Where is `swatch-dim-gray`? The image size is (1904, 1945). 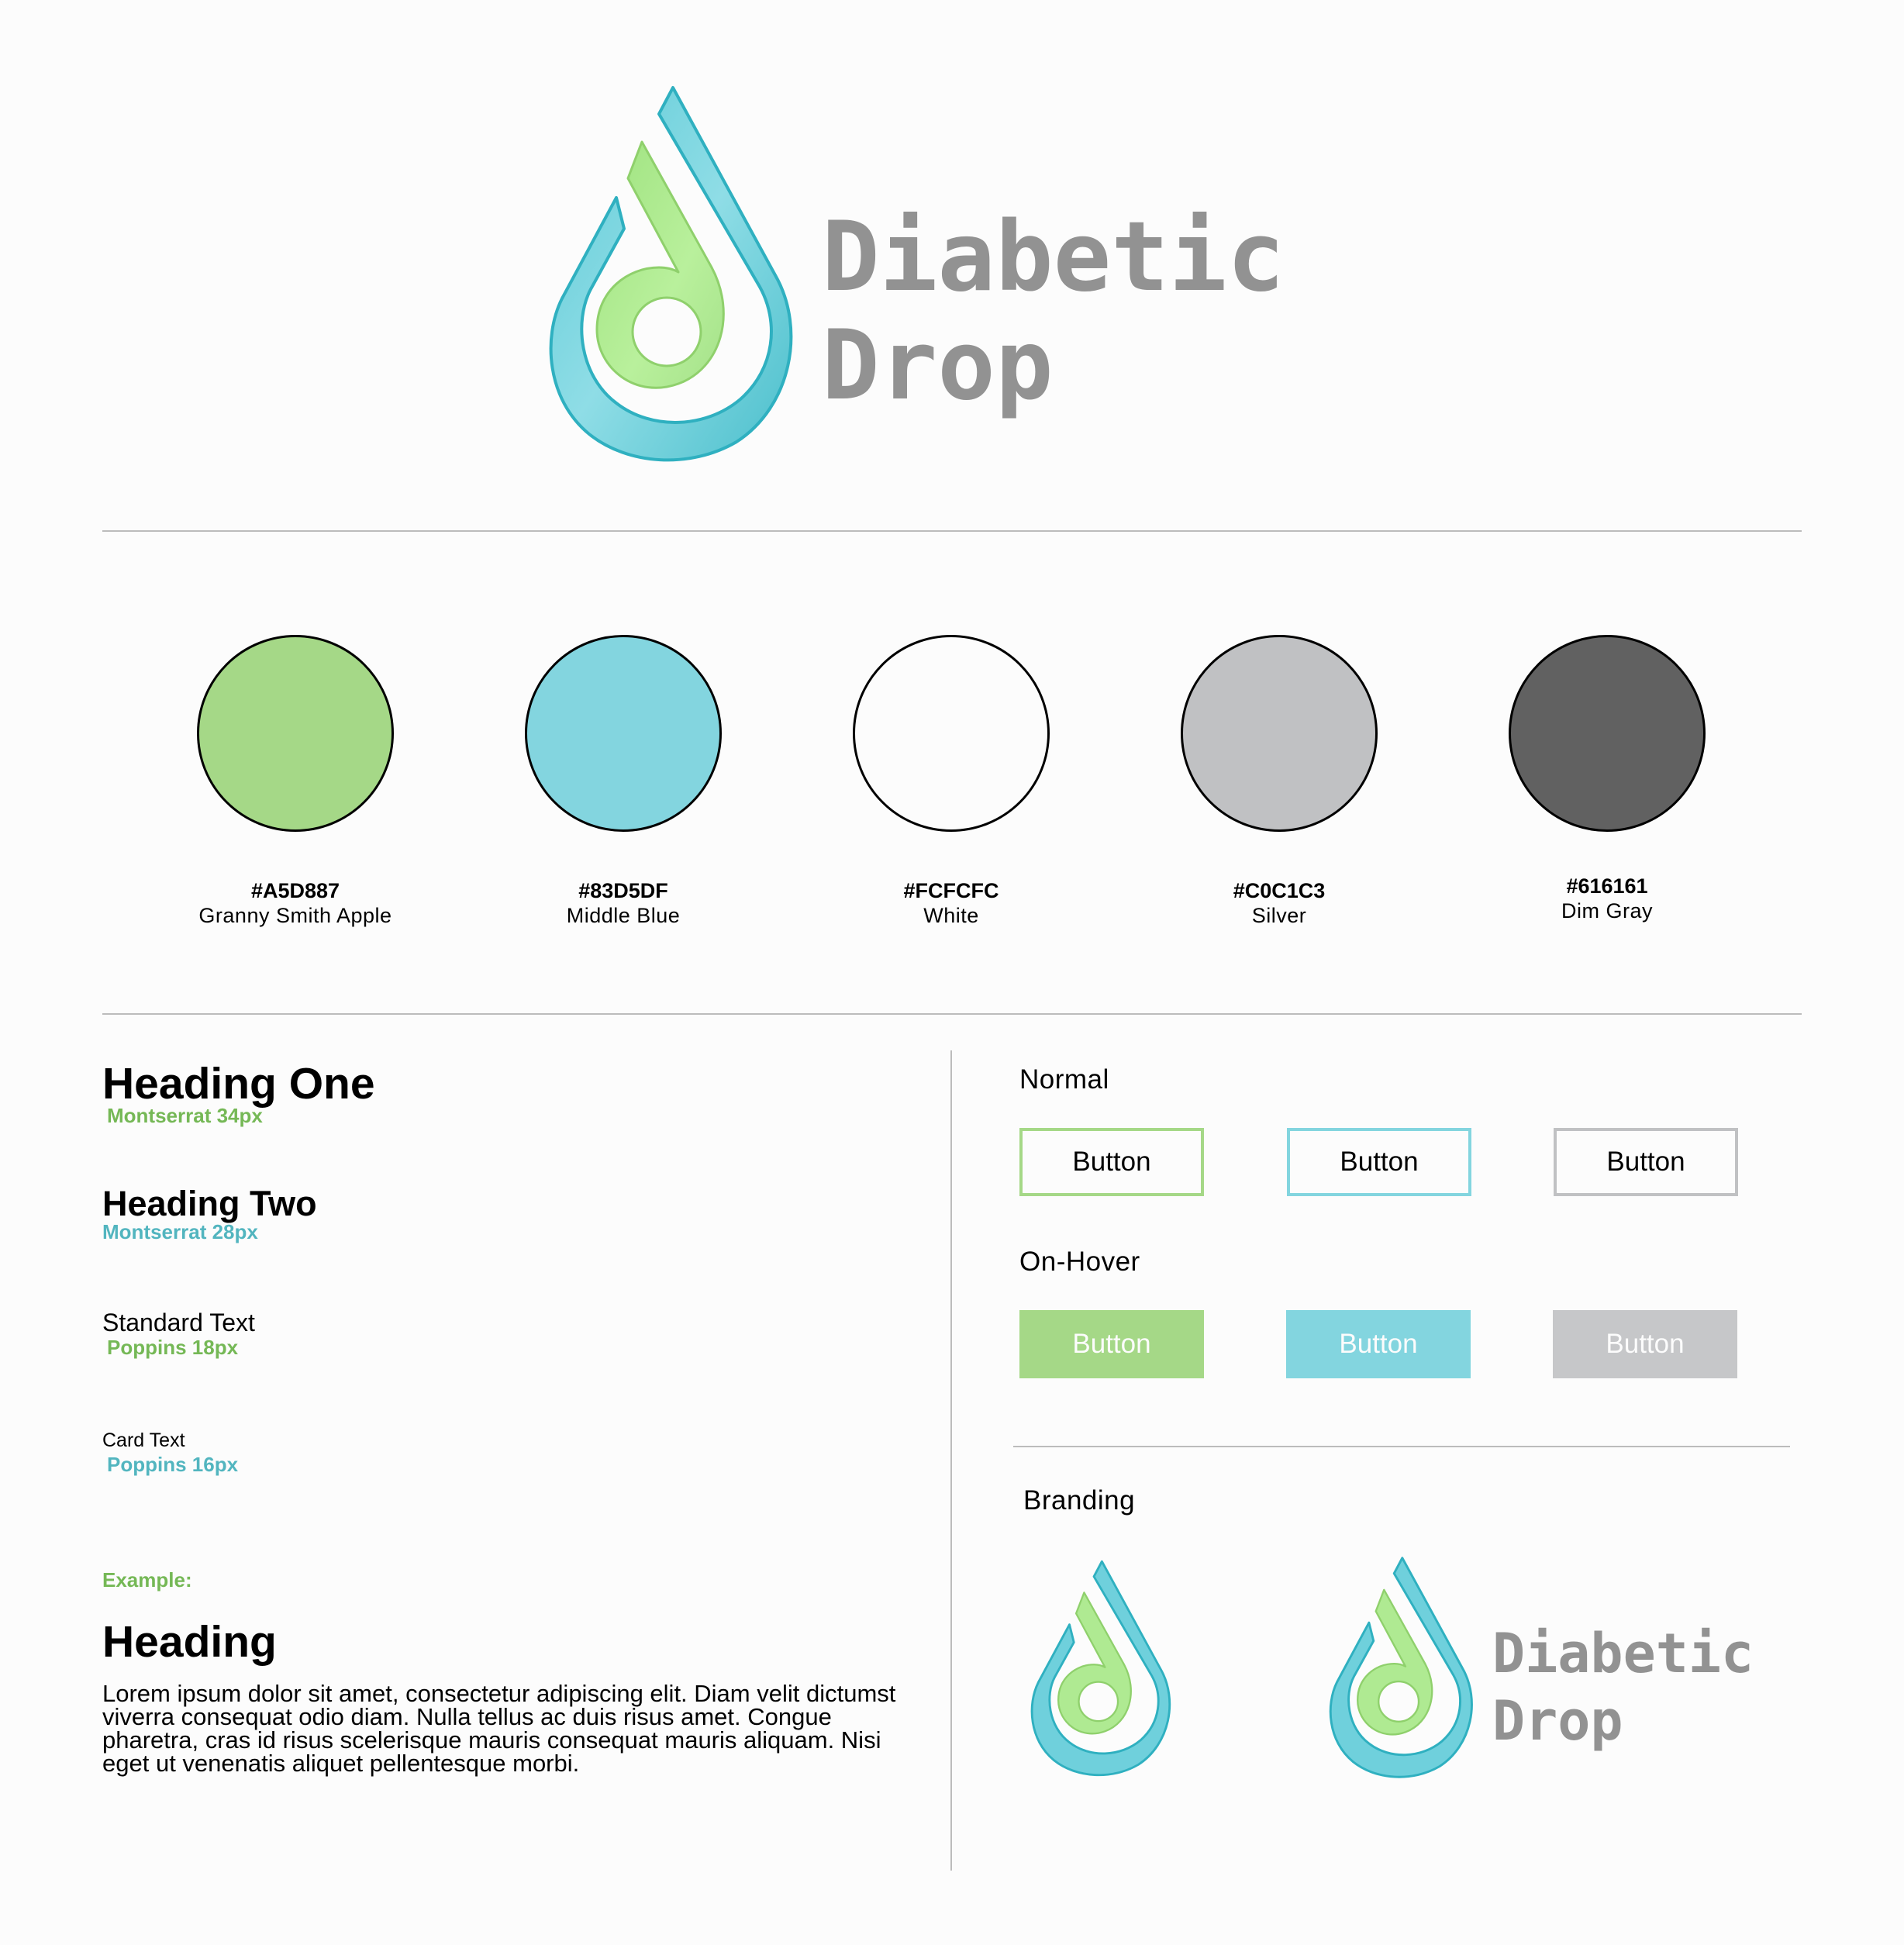
swatch-dim-gray is located at coordinates (1607, 734).